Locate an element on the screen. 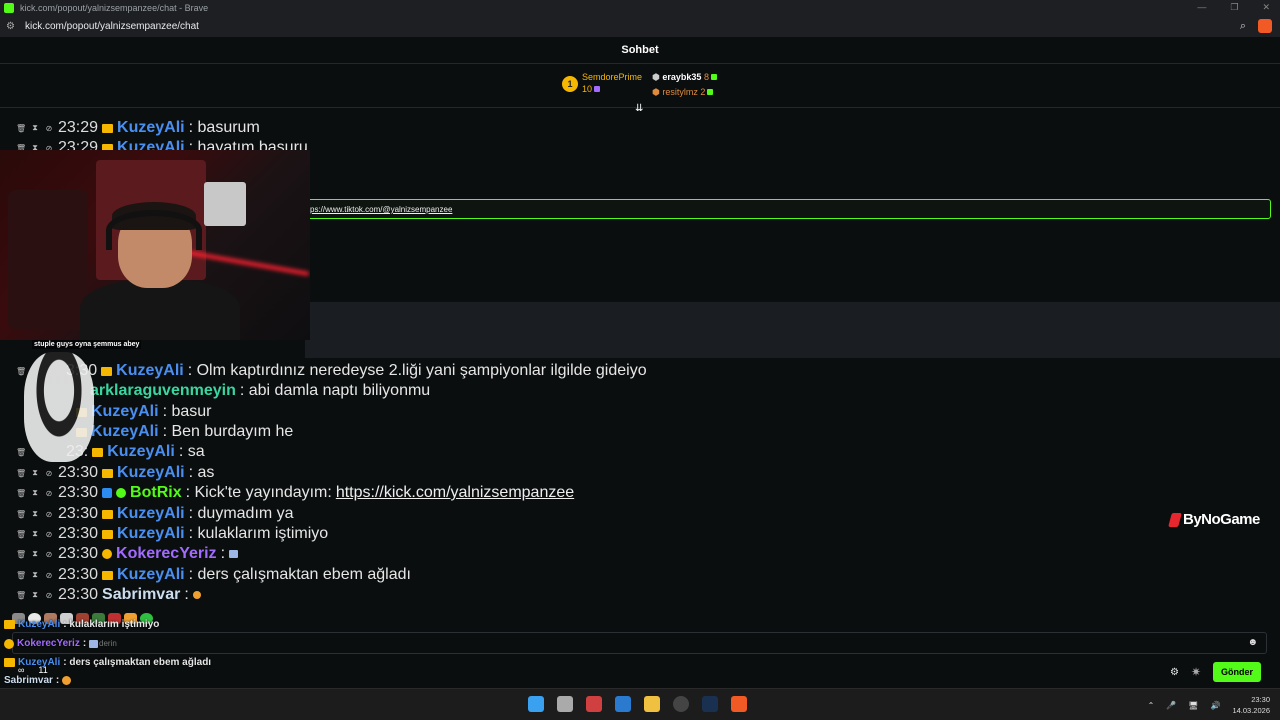 This screenshot has height=720, width=1280. tiktok-link: ps://www.tiktok.com/@yalnizsempanzee is located at coordinates (381, 209).